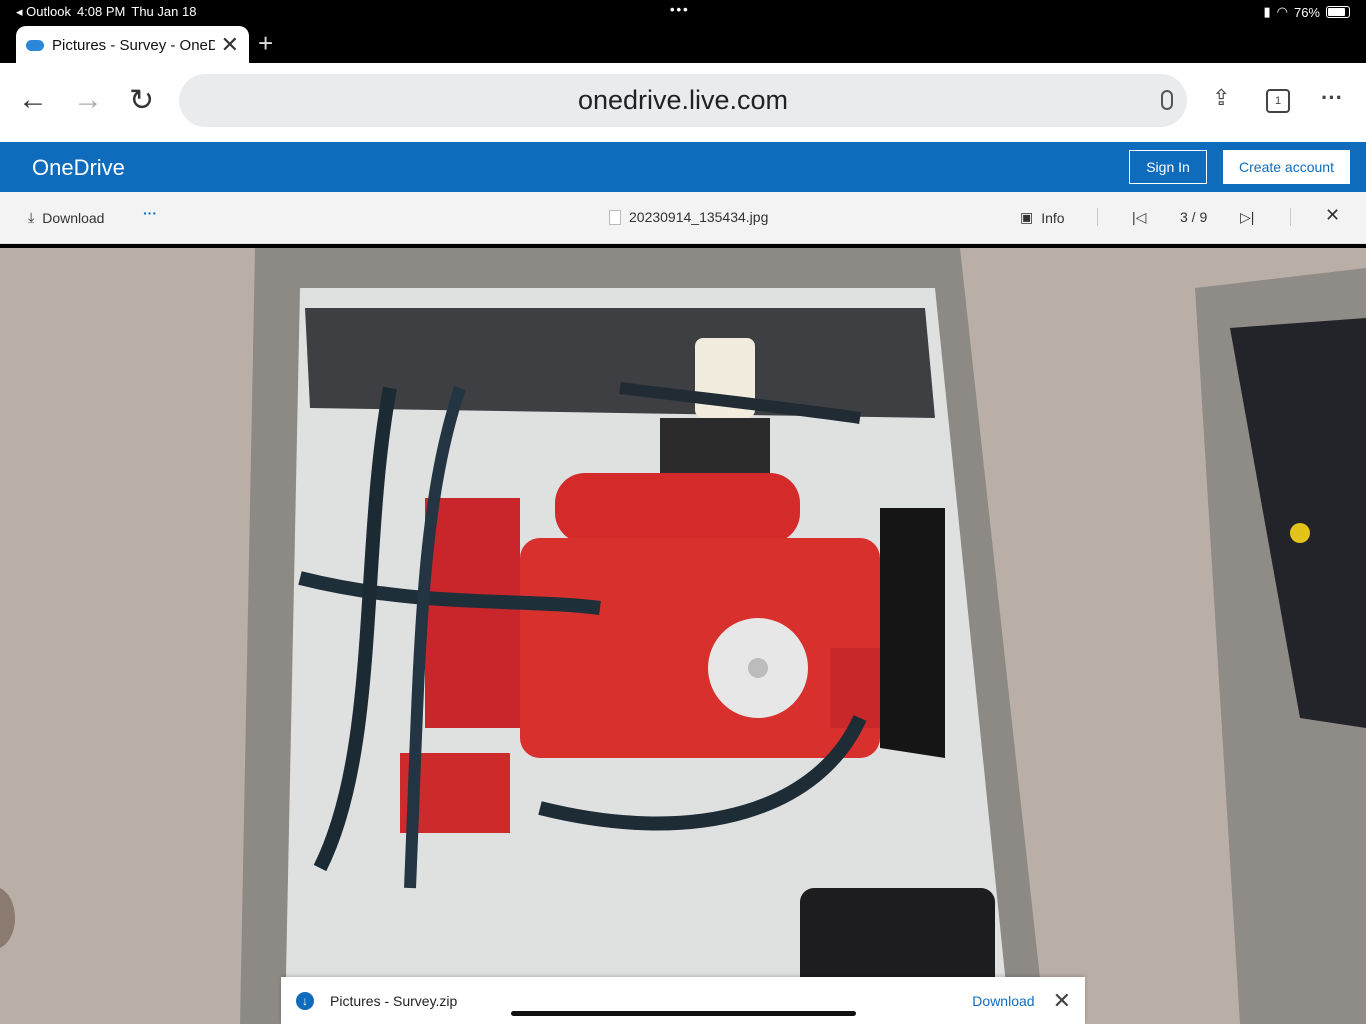 This screenshot has width=1366, height=1024. What do you see at coordinates (1282, 11) in the screenshot?
I see `wifi-icon: ◠` at bounding box center [1282, 11].